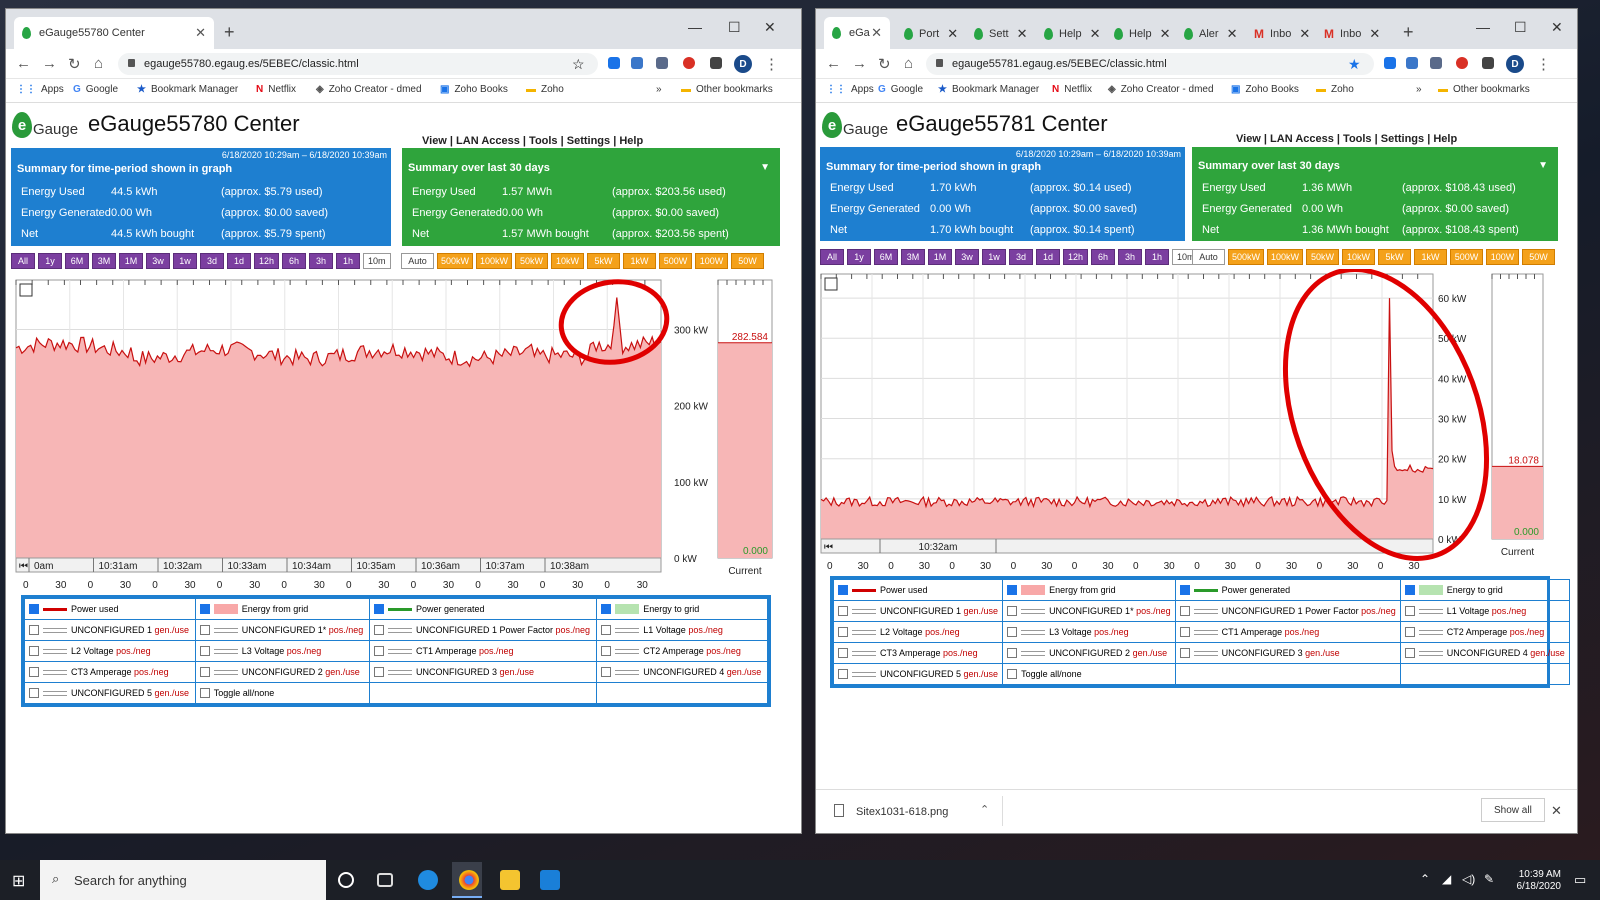 This screenshot has width=1600, height=900. I want to click on time-range-button-1w: 1w, so click(994, 257).